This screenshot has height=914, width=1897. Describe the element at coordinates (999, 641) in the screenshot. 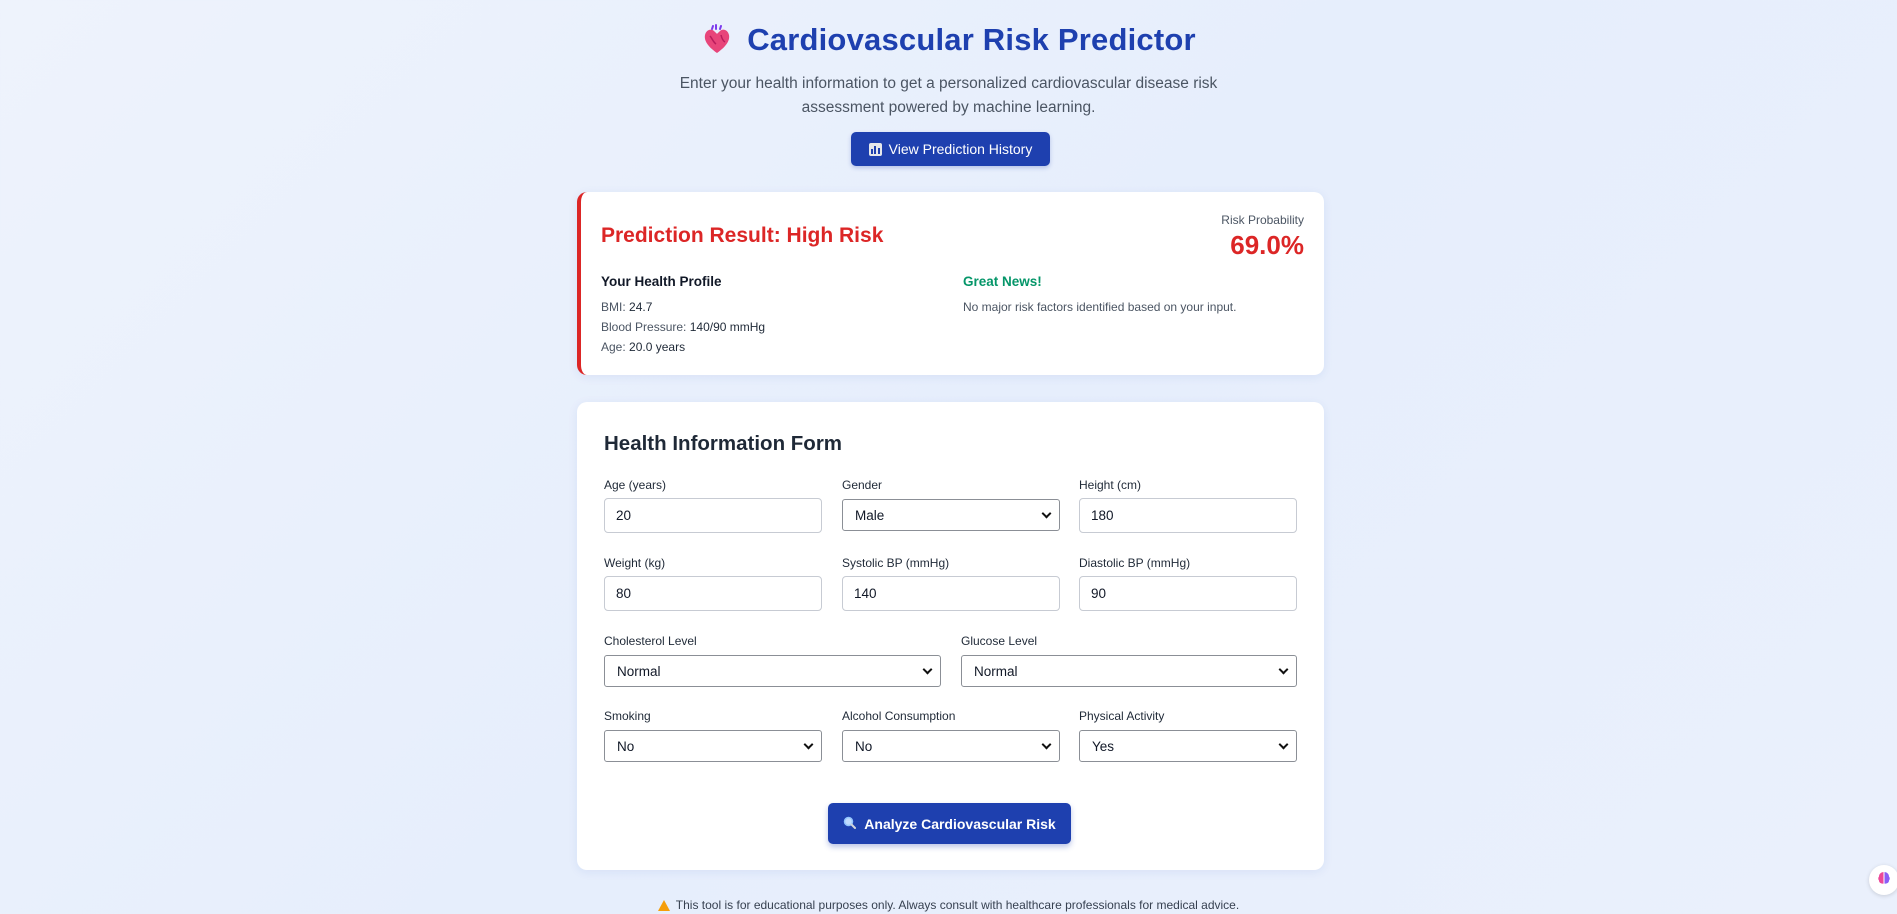

I see `glucose-field-label: Glucose Level` at that location.